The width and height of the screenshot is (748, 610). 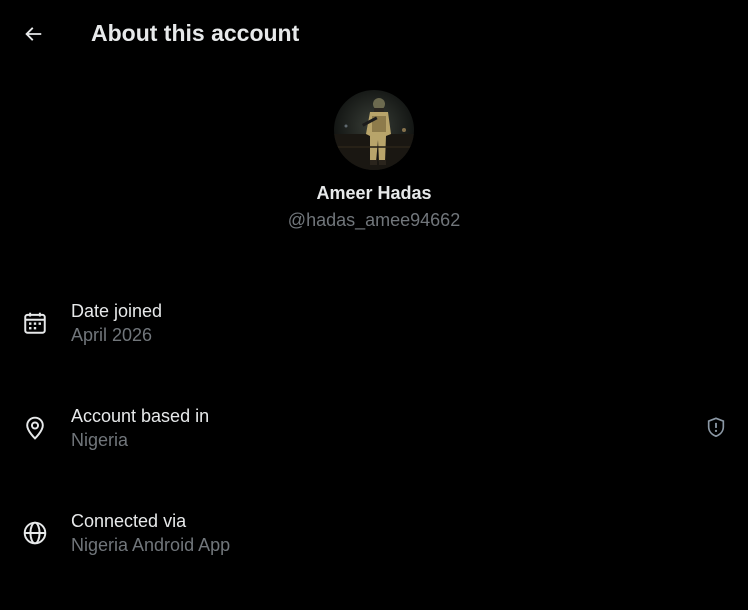 What do you see at coordinates (140, 416) in the screenshot?
I see `row-label: Account based in` at bounding box center [140, 416].